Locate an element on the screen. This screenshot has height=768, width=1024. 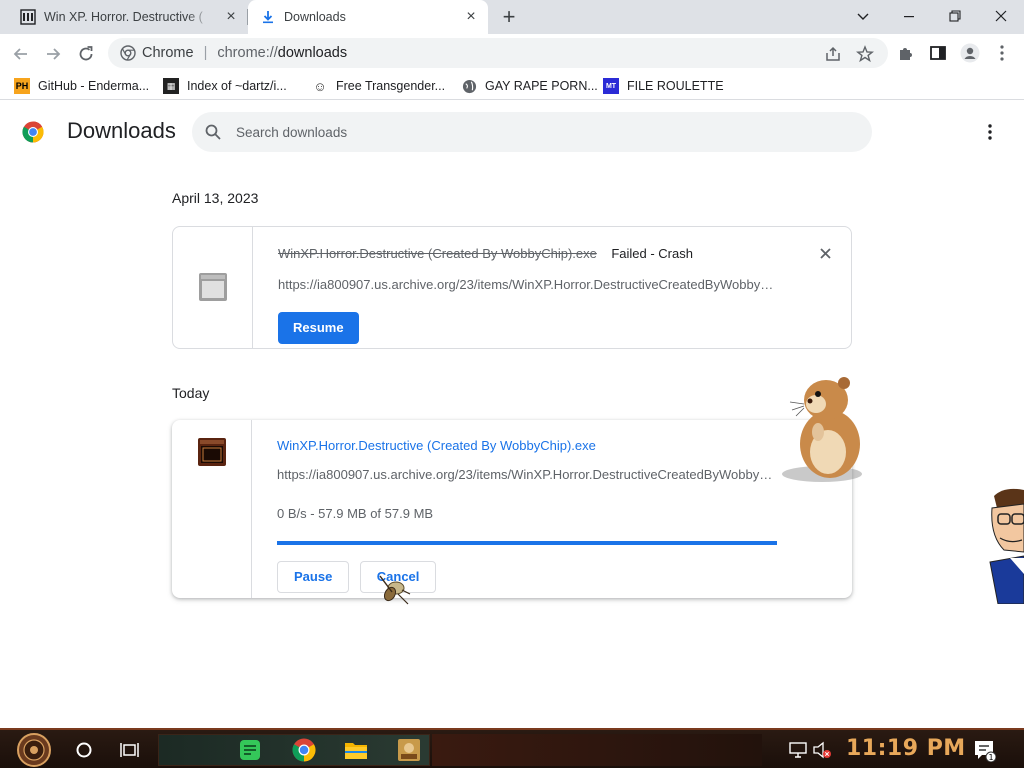
taskbar-chrome-app is located at coordinates (304, 750).